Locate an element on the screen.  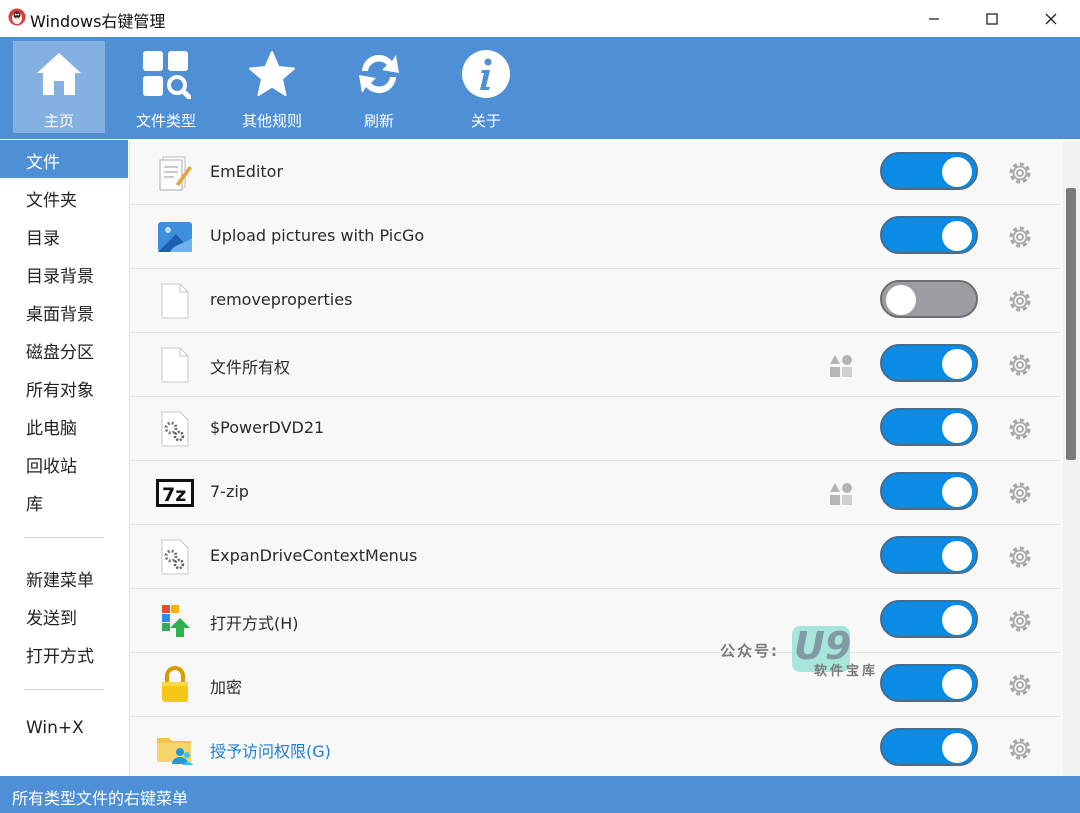
status-bar: 所有类型文件的右键菜单 is located at coordinates (540, 794).